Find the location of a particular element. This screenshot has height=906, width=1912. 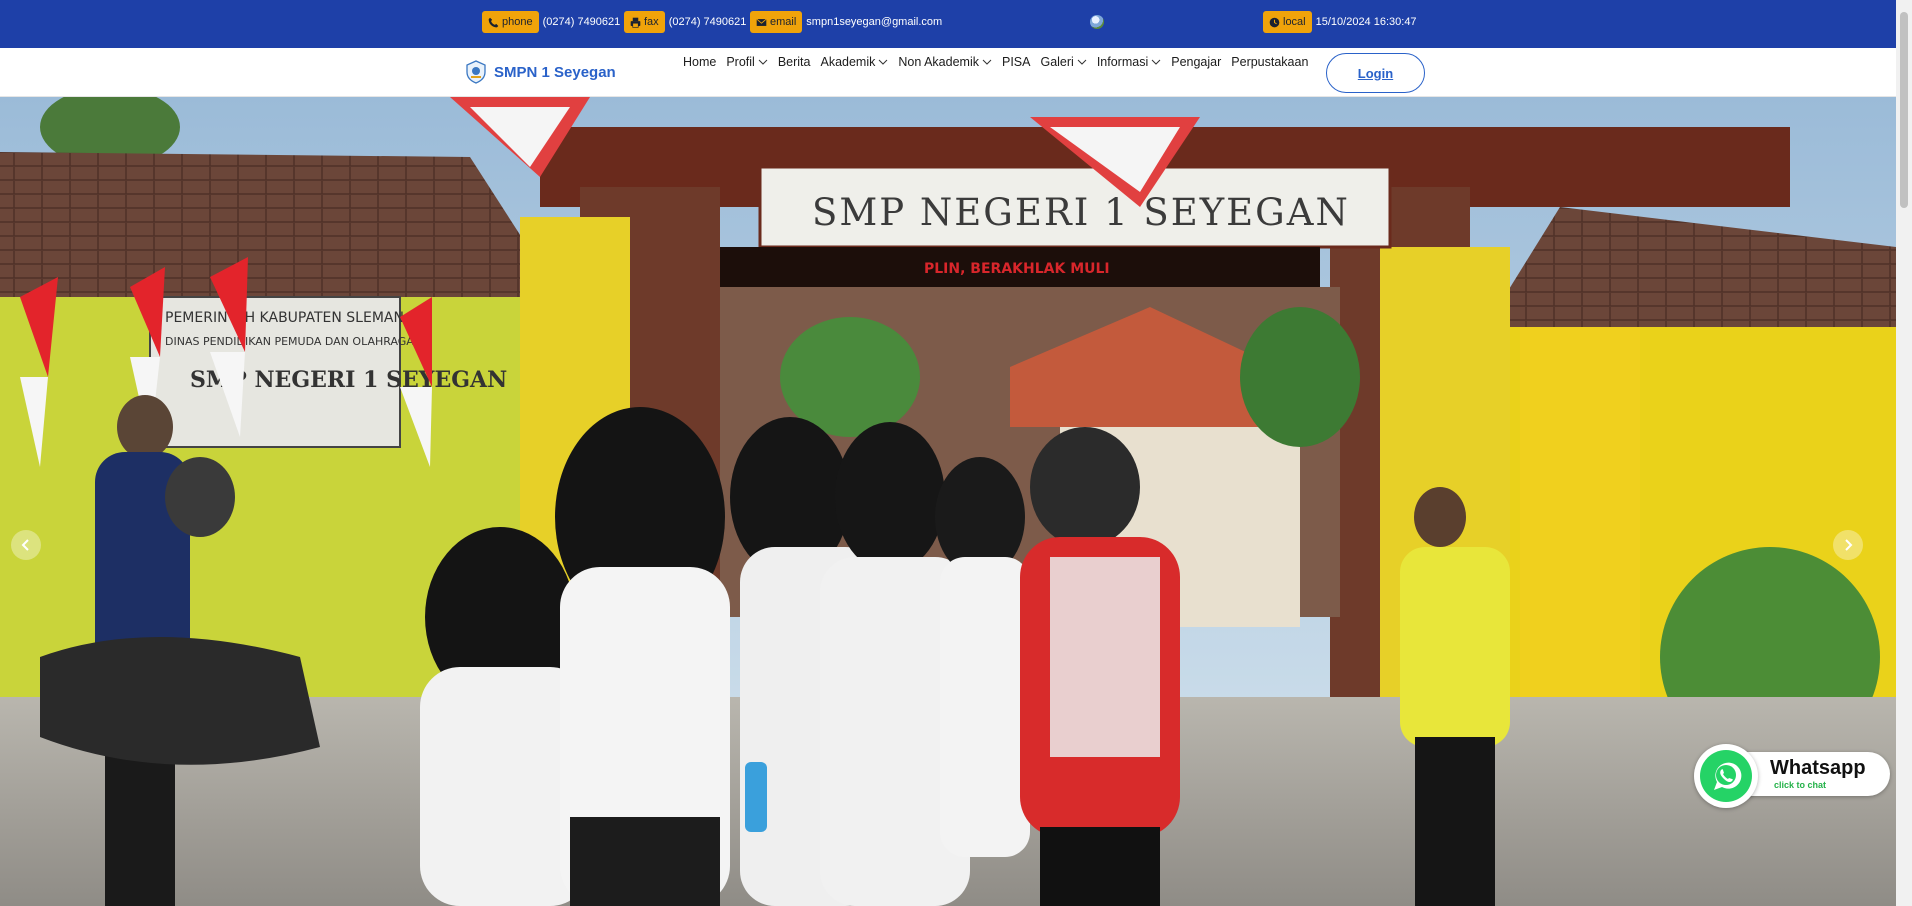

nav-label: Non Akademik is located at coordinates (938, 62).